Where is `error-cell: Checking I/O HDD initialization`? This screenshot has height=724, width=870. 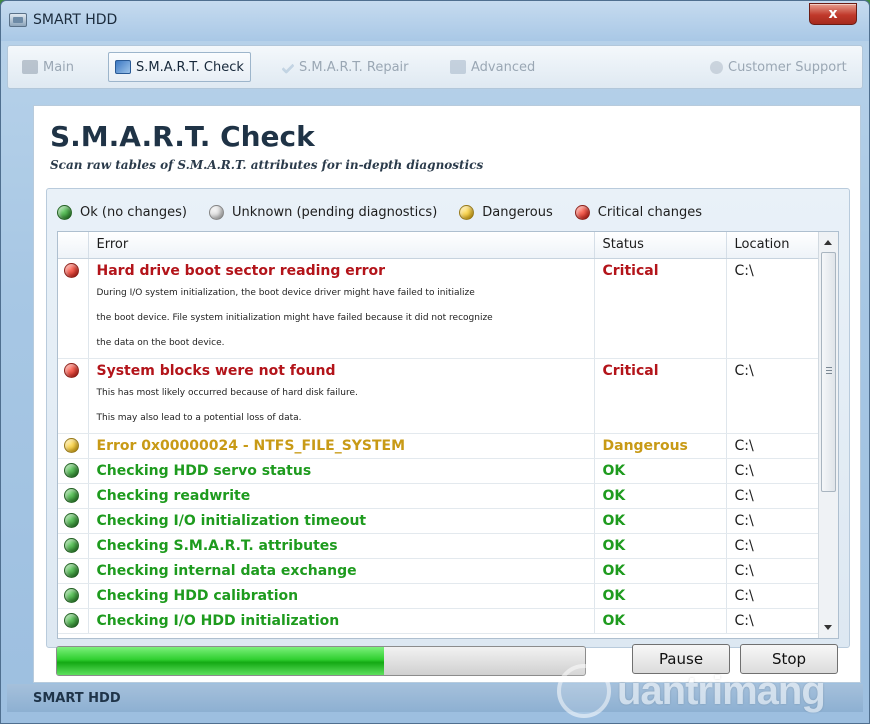 error-cell: Checking I/O HDD initialization is located at coordinates (341, 621).